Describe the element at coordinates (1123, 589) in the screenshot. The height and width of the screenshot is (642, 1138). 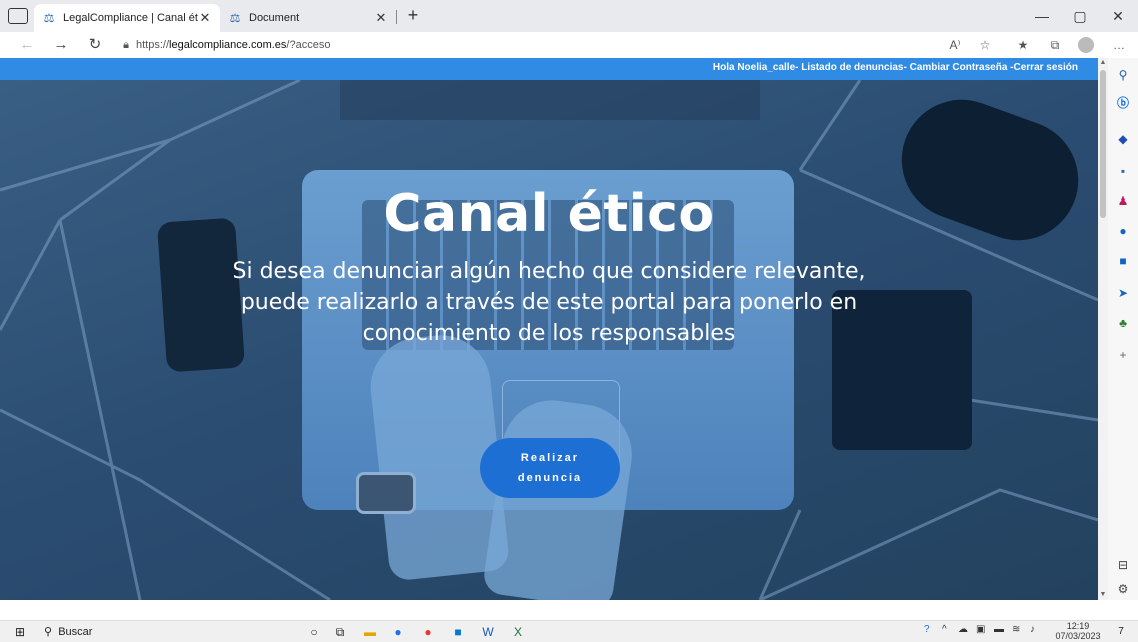
I see `settings-gear-icon: ⚙` at that location.